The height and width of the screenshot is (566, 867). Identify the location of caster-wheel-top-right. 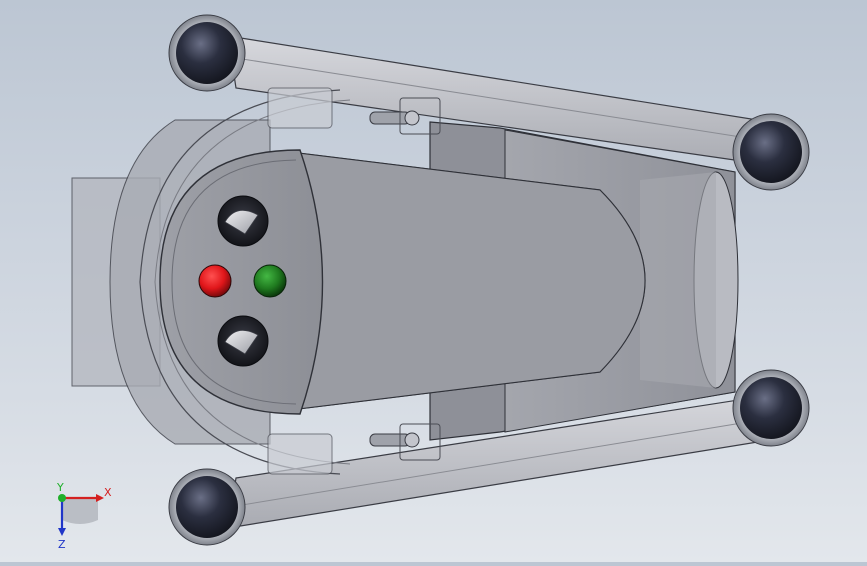
(771, 152).